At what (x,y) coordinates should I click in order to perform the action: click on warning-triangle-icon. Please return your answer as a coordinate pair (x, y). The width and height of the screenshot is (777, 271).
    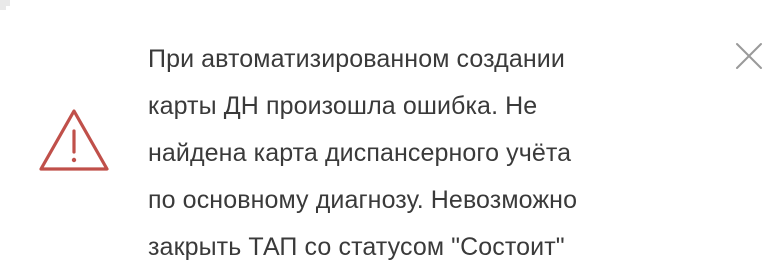
    Looking at the image, I should click on (74, 140).